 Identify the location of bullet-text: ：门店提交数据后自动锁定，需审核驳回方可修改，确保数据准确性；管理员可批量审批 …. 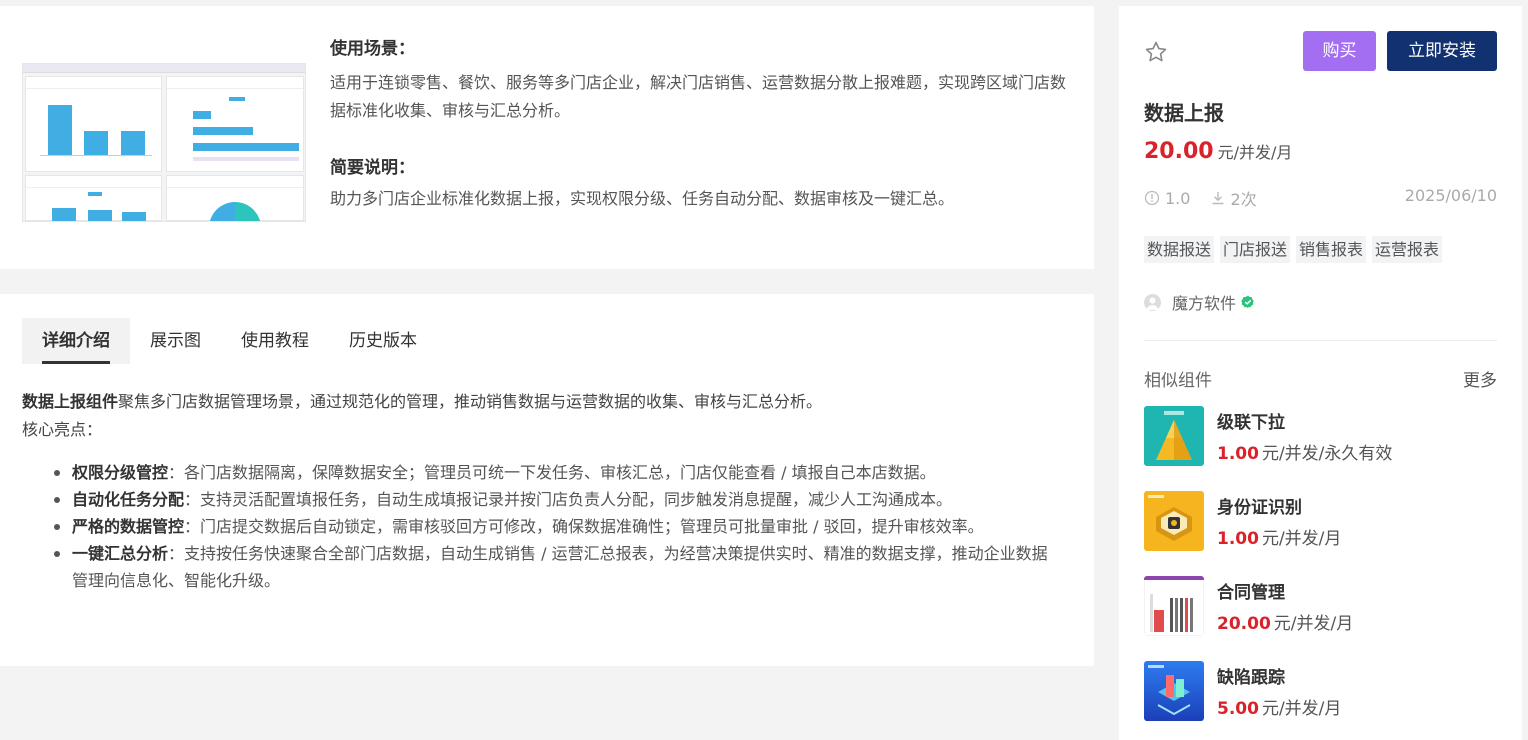
(584, 526).